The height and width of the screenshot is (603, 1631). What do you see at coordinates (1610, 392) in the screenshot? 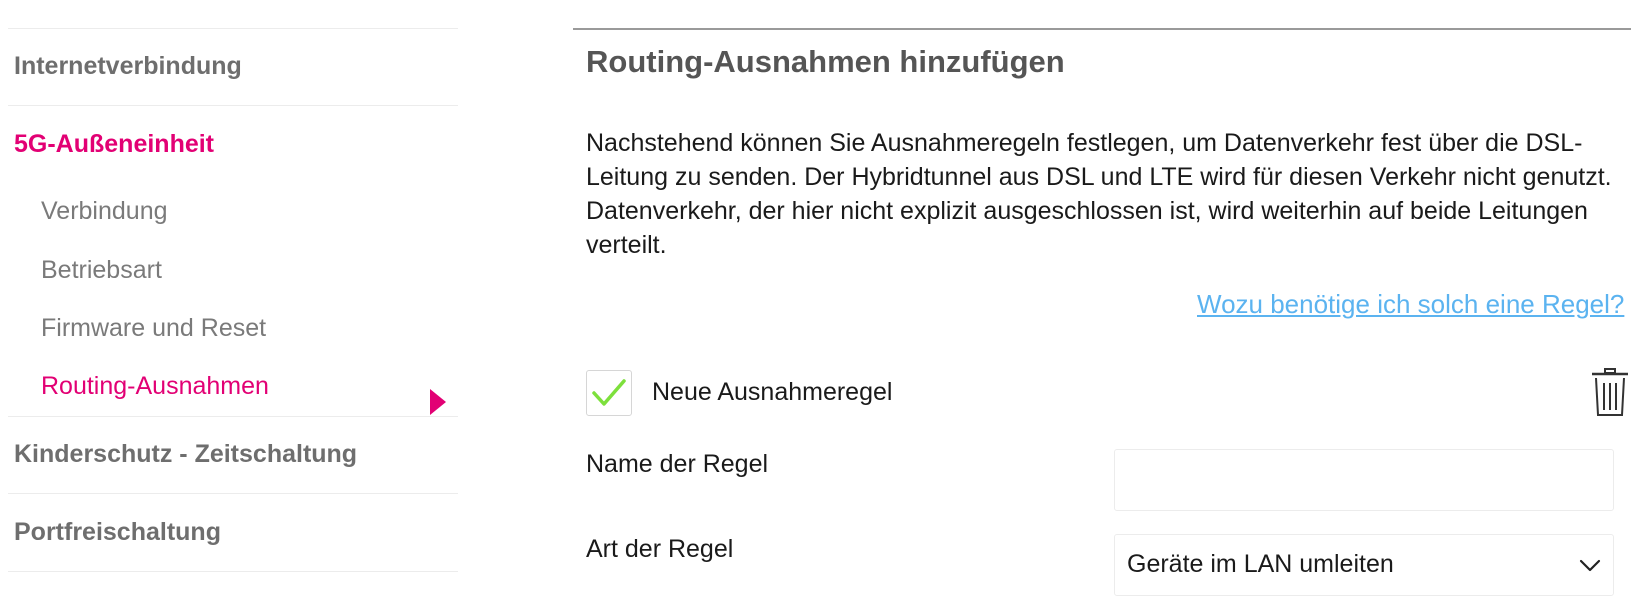
I see `trash-icon` at bounding box center [1610, 392].